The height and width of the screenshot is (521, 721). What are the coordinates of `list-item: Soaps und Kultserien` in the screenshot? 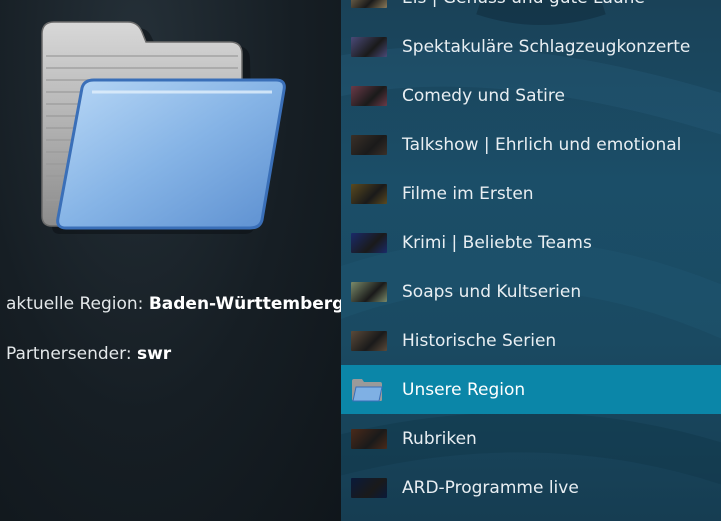 It's located at (531, 291).